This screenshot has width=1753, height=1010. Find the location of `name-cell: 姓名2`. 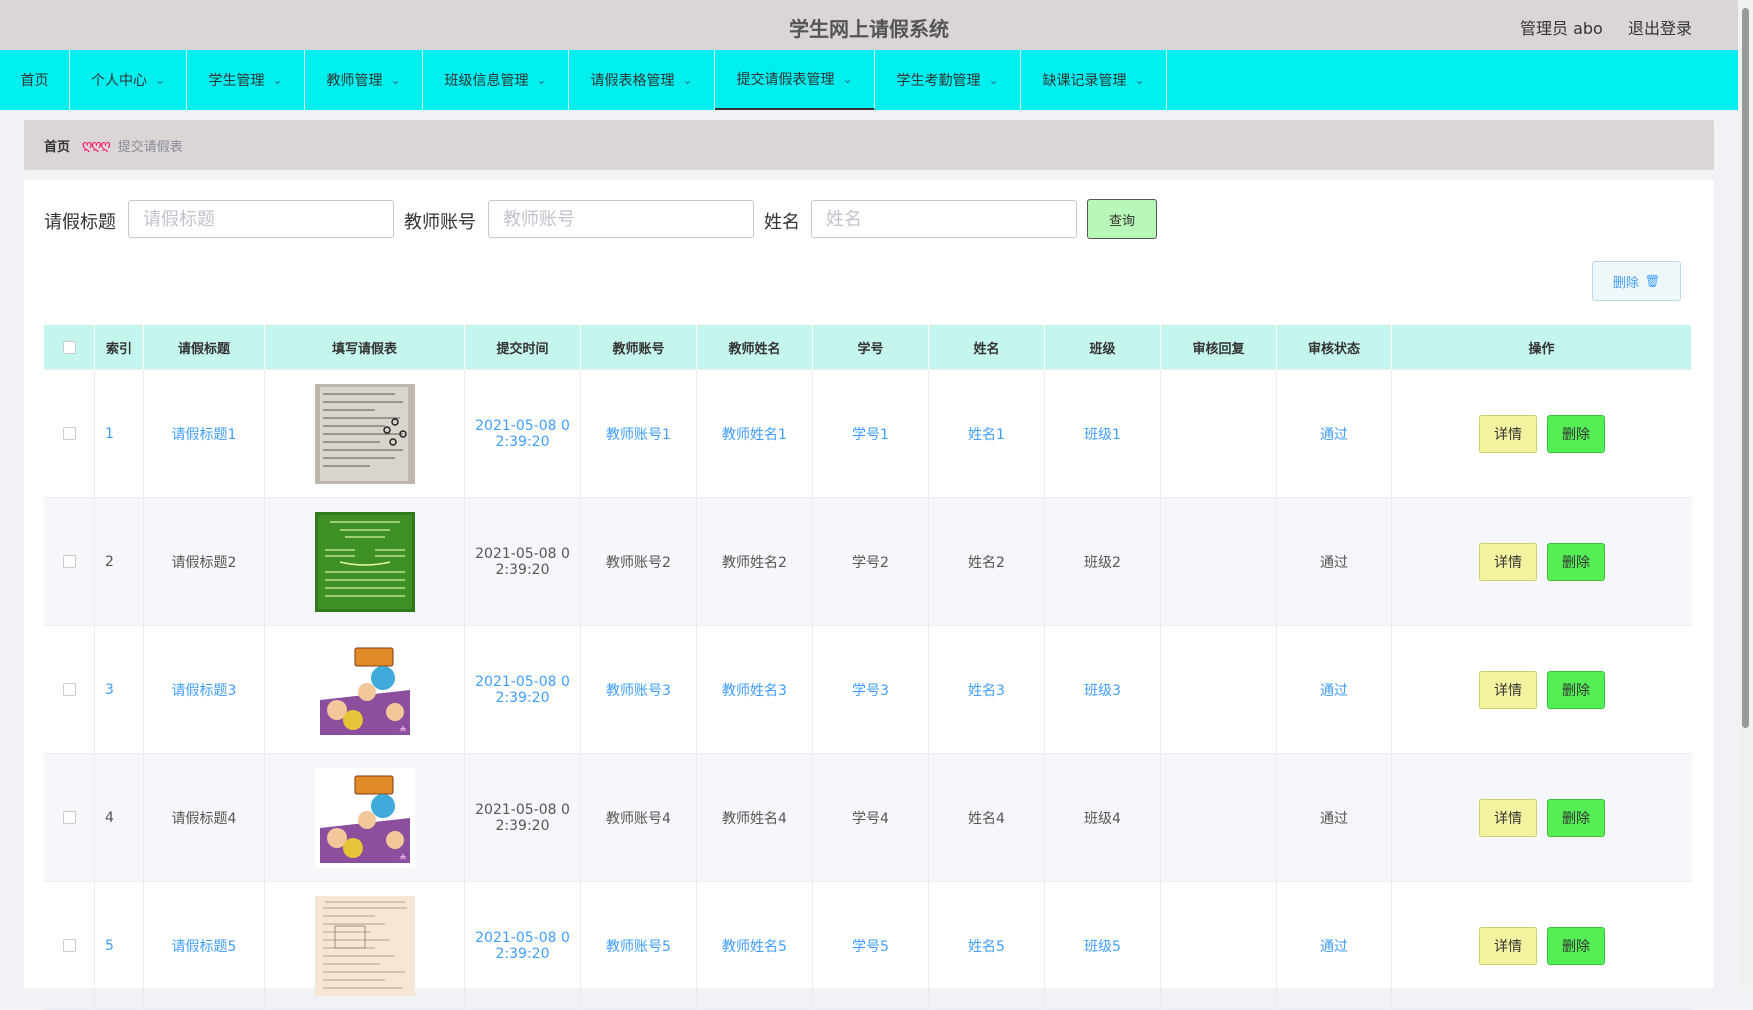

name-cell: 姓名2 is located at coordinates (987, 561).